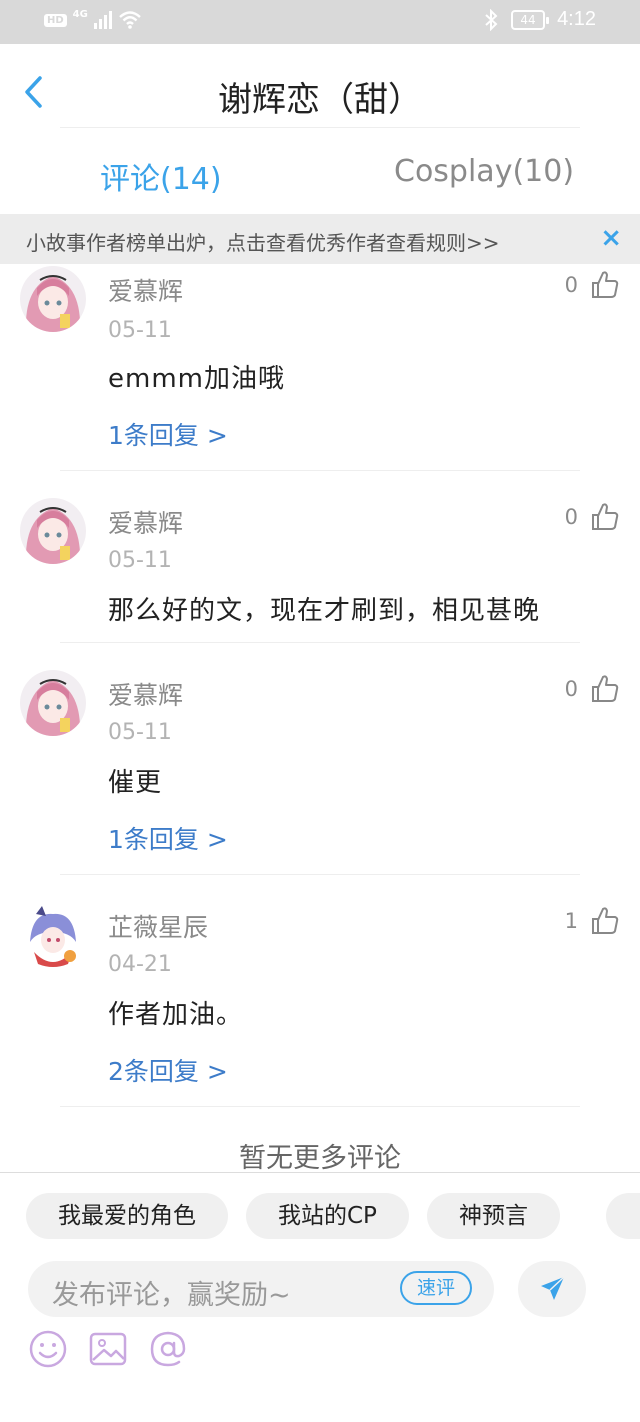 Image resolution: width=640 pixels, height=1422 pixels. I want to click on quick-comment-button: 速评, so click(436, 1288).